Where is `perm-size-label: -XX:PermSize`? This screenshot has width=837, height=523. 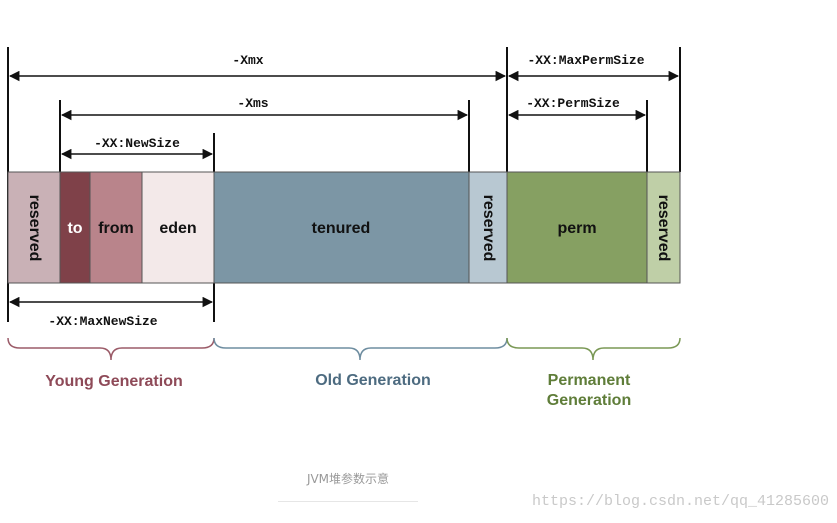 perm-size-label: -XX:PermSize is located at coordinates (573, 103).